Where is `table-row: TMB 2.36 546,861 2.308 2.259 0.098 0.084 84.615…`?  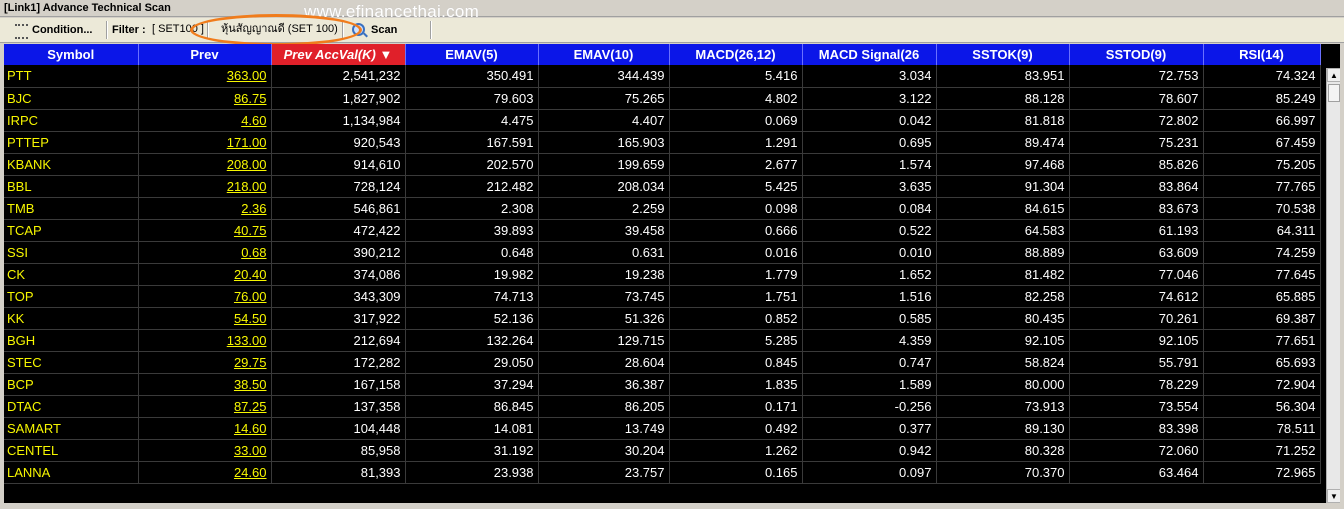
table-row: TMB 2.36 546,861 2.308 2.259 0.098 0.084 84.615… is located at coordinates (662, 208).